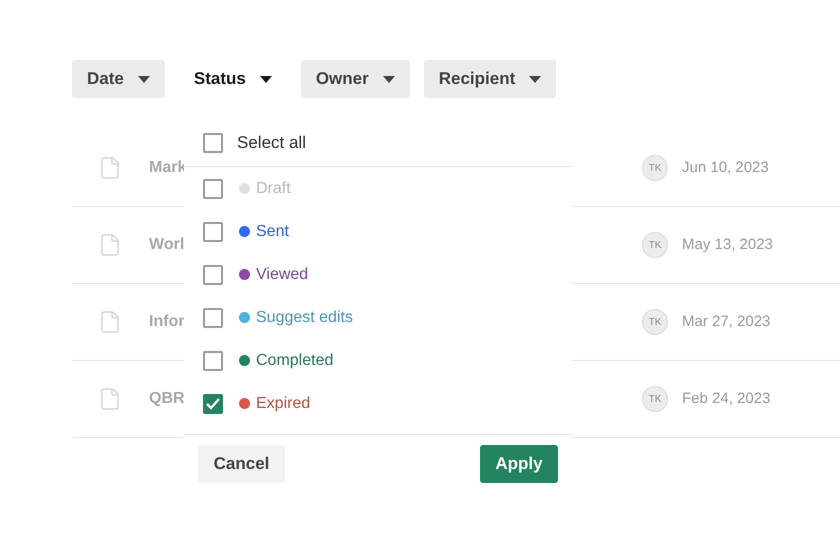 The height and width of the screenshot is (552, 840). I want to click on filter-button: Owner, so click(355, 79).